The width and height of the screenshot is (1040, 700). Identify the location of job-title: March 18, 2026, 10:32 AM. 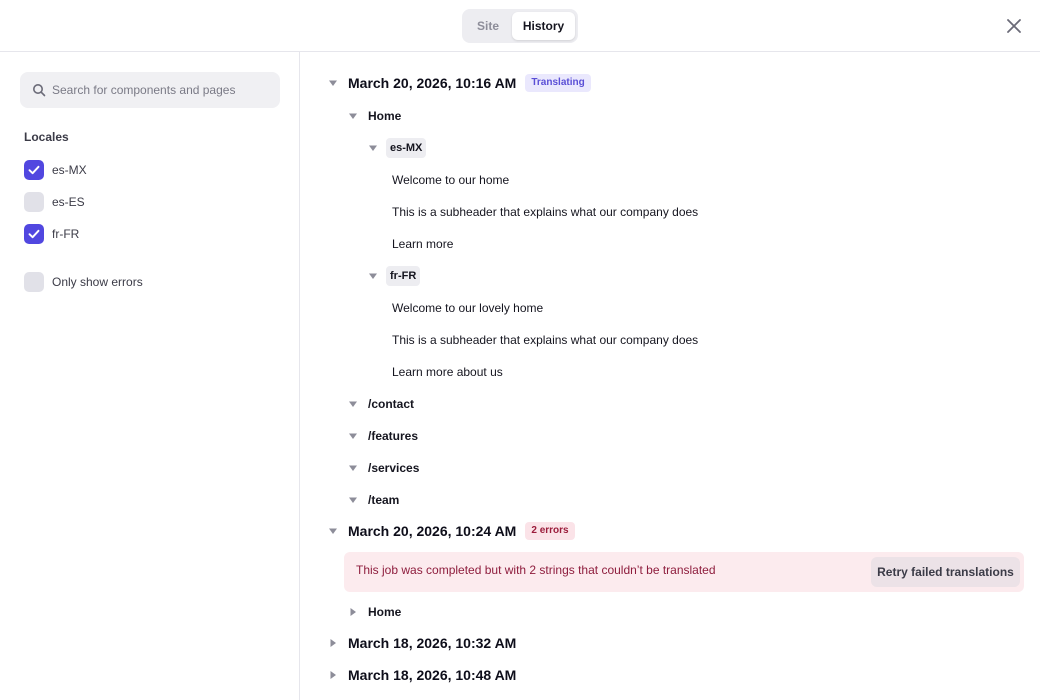
(432, 643).